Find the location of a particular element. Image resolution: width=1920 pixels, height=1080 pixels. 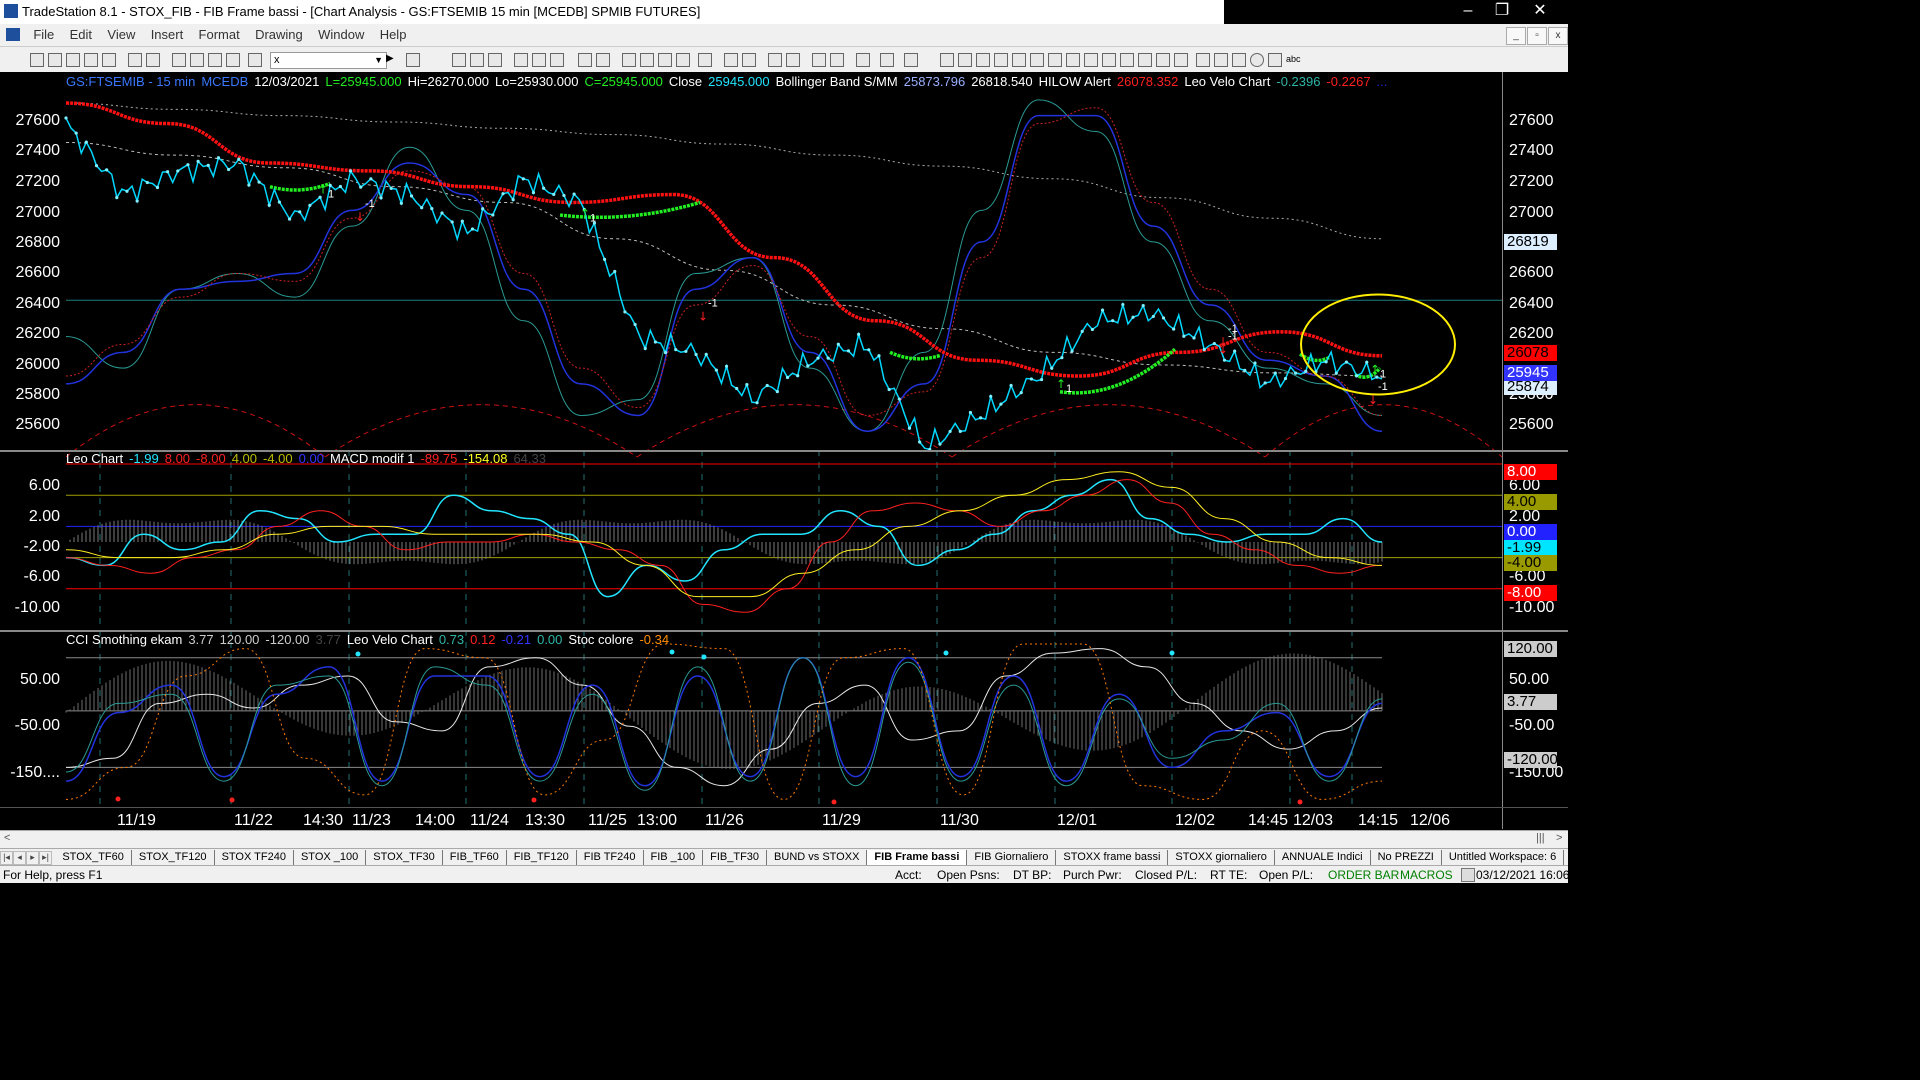

tab-first-icon: |◂ is located at coordinates (6, 858).